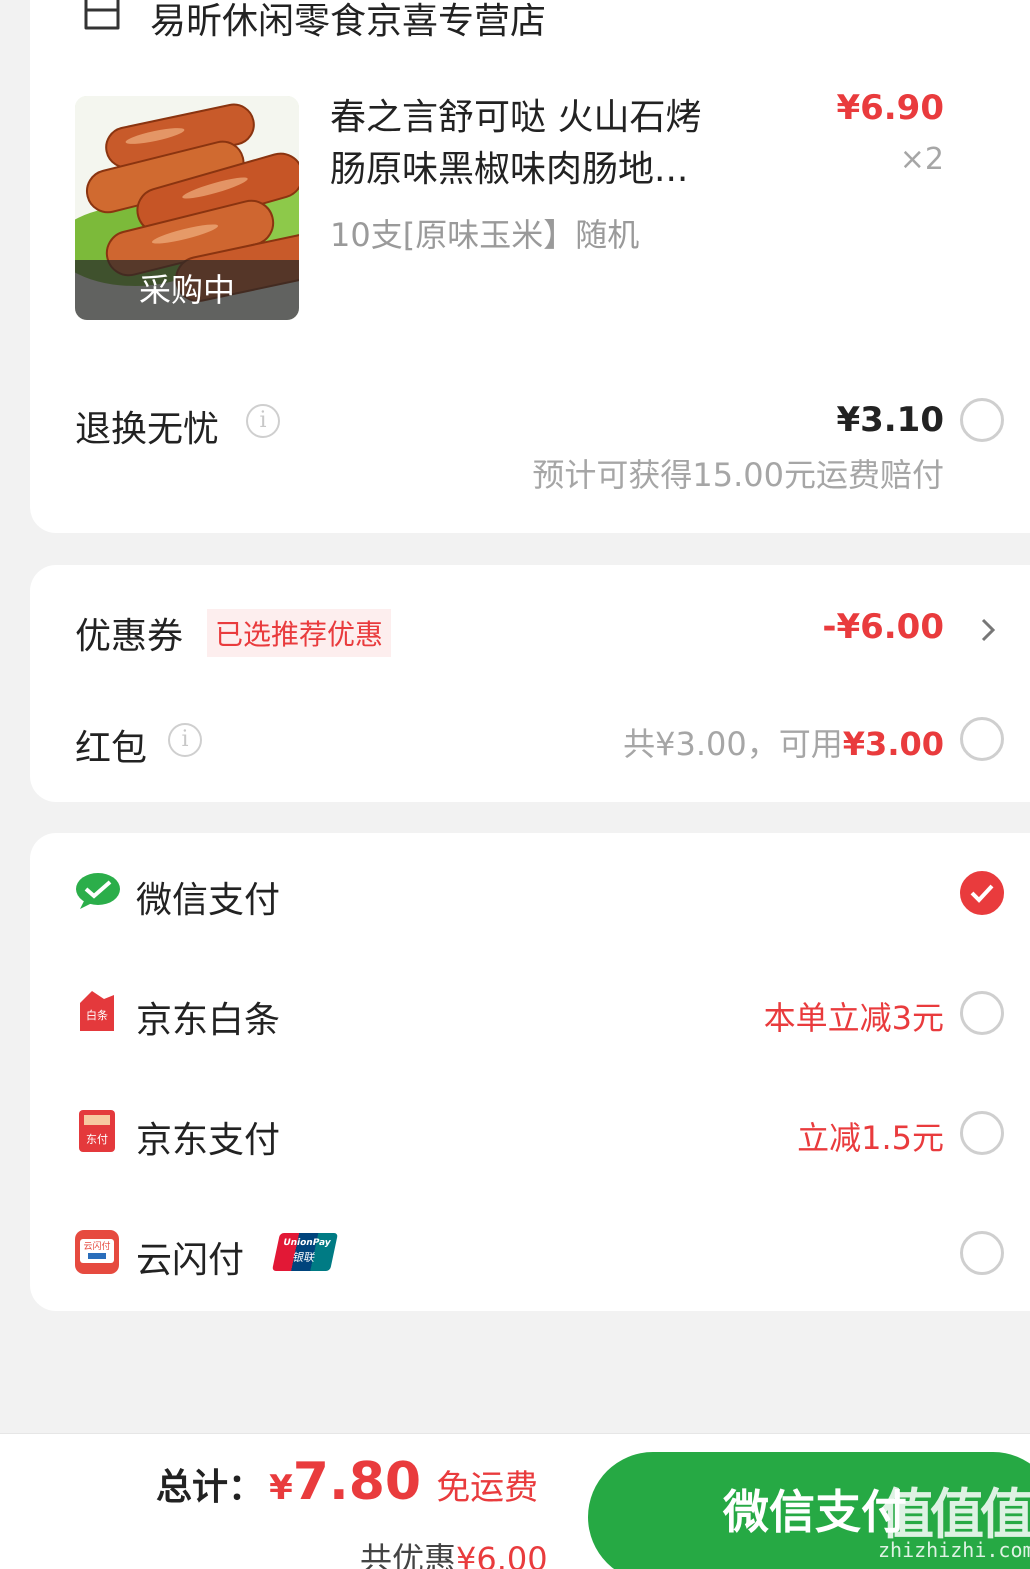 This screenshot has width=1030, height=1569. What do you see at coordinates (893, 744) in the screenshot?
I see `red-packet-available: ¥3.00` at bounding box center [893, 744].